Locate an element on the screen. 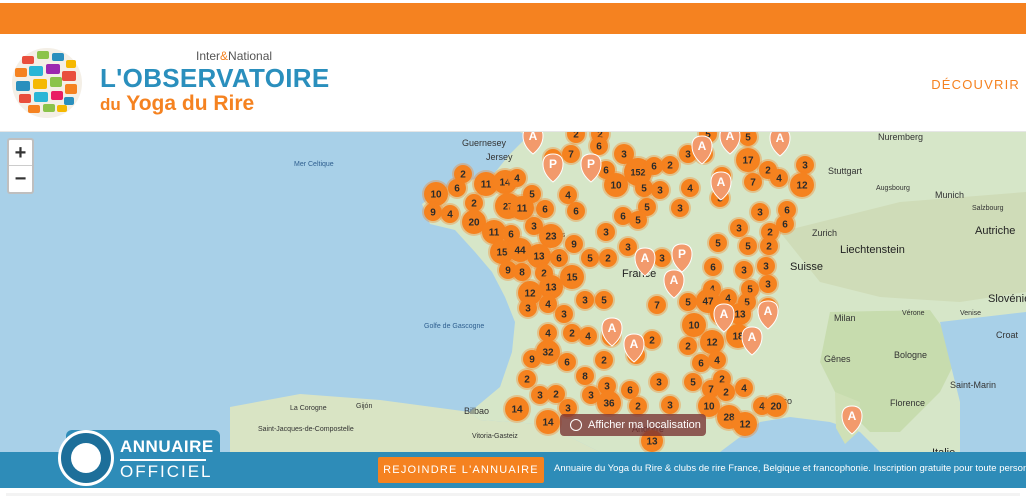 This screenshot has height=501, width=1026. brand-international-tag: Inter&National is located at coordinates (234, 56).